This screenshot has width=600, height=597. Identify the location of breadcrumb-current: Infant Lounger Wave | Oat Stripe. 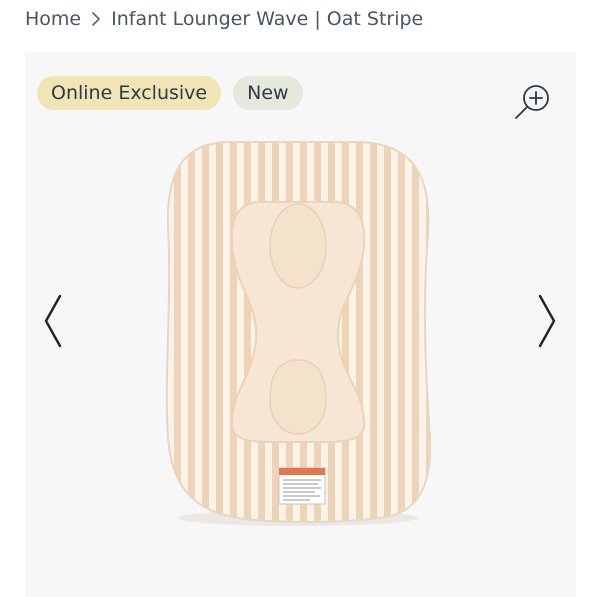
(267, 19).